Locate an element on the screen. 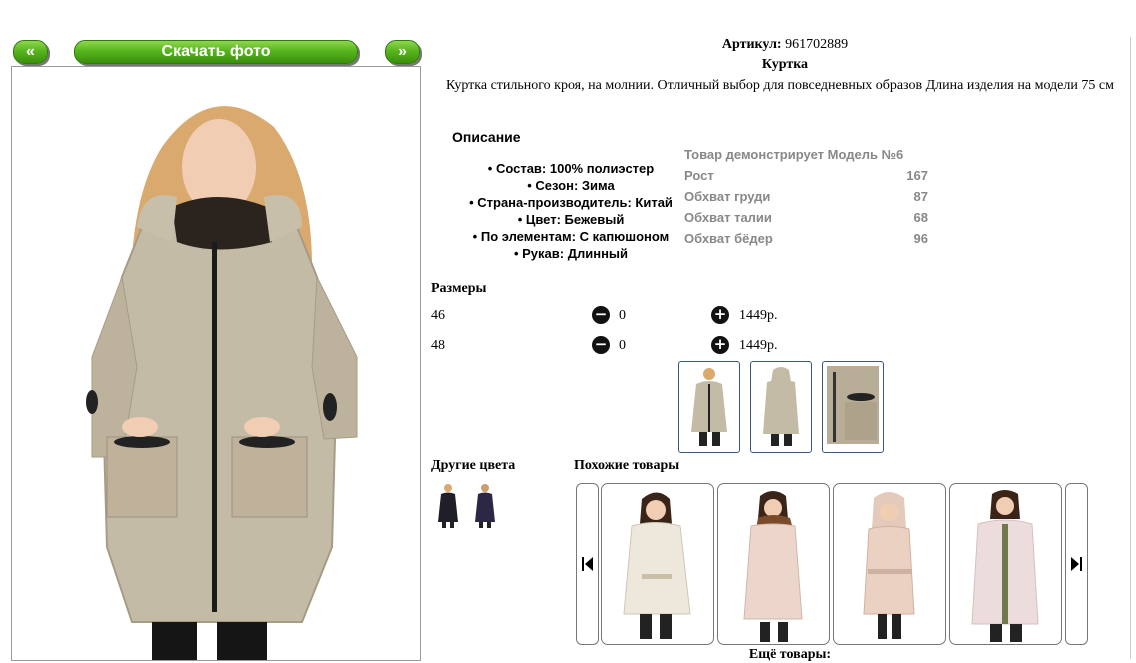 This screenshot has width=1136, height=663. spec-item: Сезон: Зима is located at coordinates (571, 185).